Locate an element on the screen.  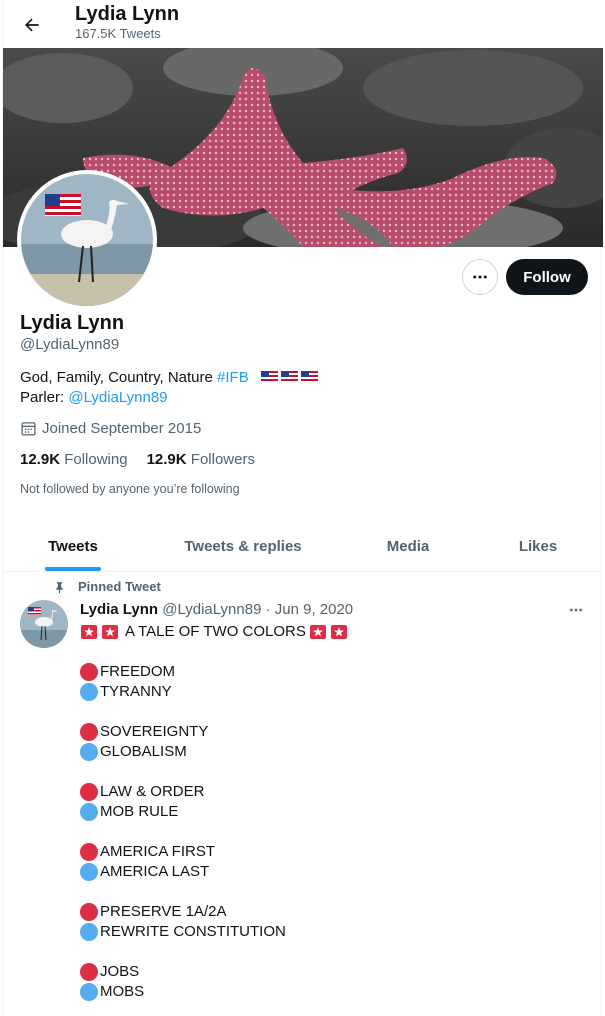
tab-tweets-and-replies: Tweets & replies is located at coordinates (243, 546).